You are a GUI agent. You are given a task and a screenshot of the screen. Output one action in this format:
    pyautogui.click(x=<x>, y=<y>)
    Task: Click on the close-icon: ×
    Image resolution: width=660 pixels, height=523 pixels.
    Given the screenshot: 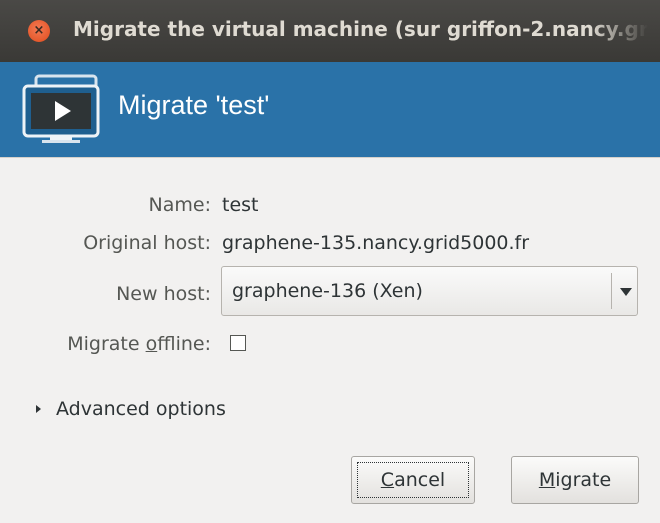 What is the action you would take?
    pyautogui.click(x=39, y=30)
    